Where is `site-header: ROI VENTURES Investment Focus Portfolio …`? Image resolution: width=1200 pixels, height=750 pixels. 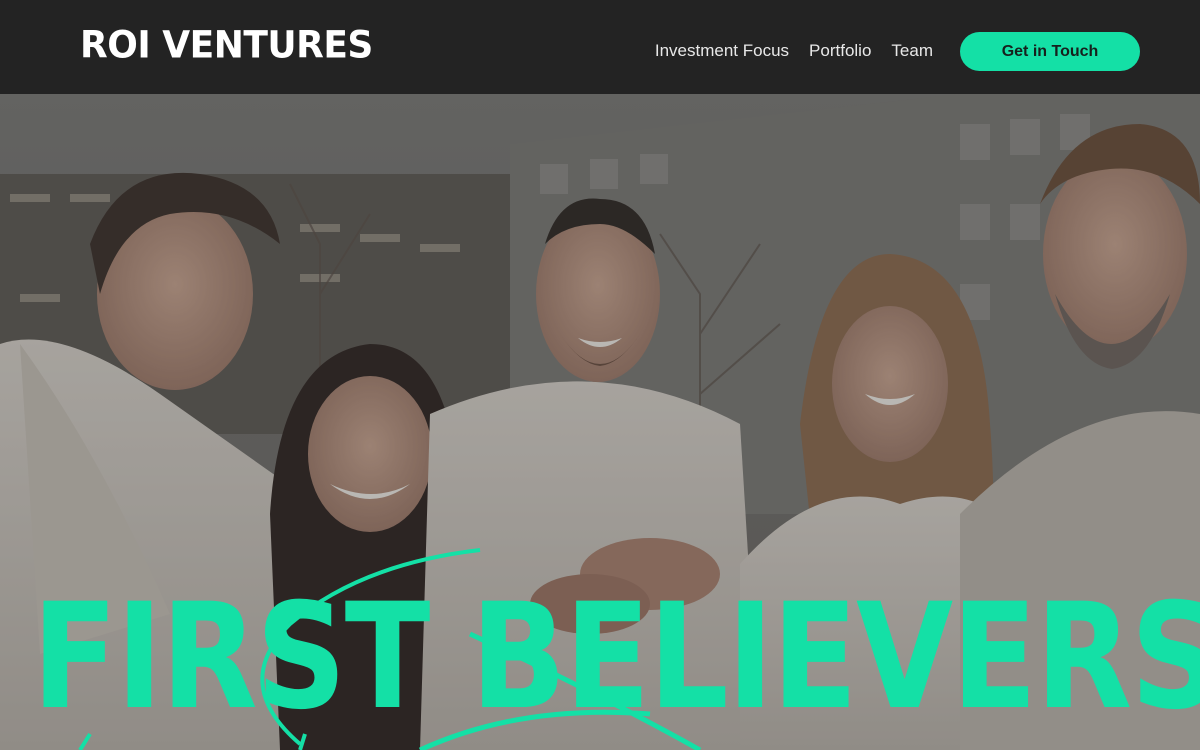 site-header: ROI VENTURES Investment Focus Portfolio … is located at coordinates (600, 47).